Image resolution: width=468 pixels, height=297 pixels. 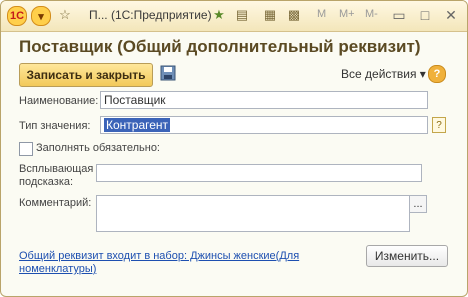 What do you see at coordinates (264, 125) in the screenshot?
I see `value-type-field: Контрагент` at bounding box center [264, 125].